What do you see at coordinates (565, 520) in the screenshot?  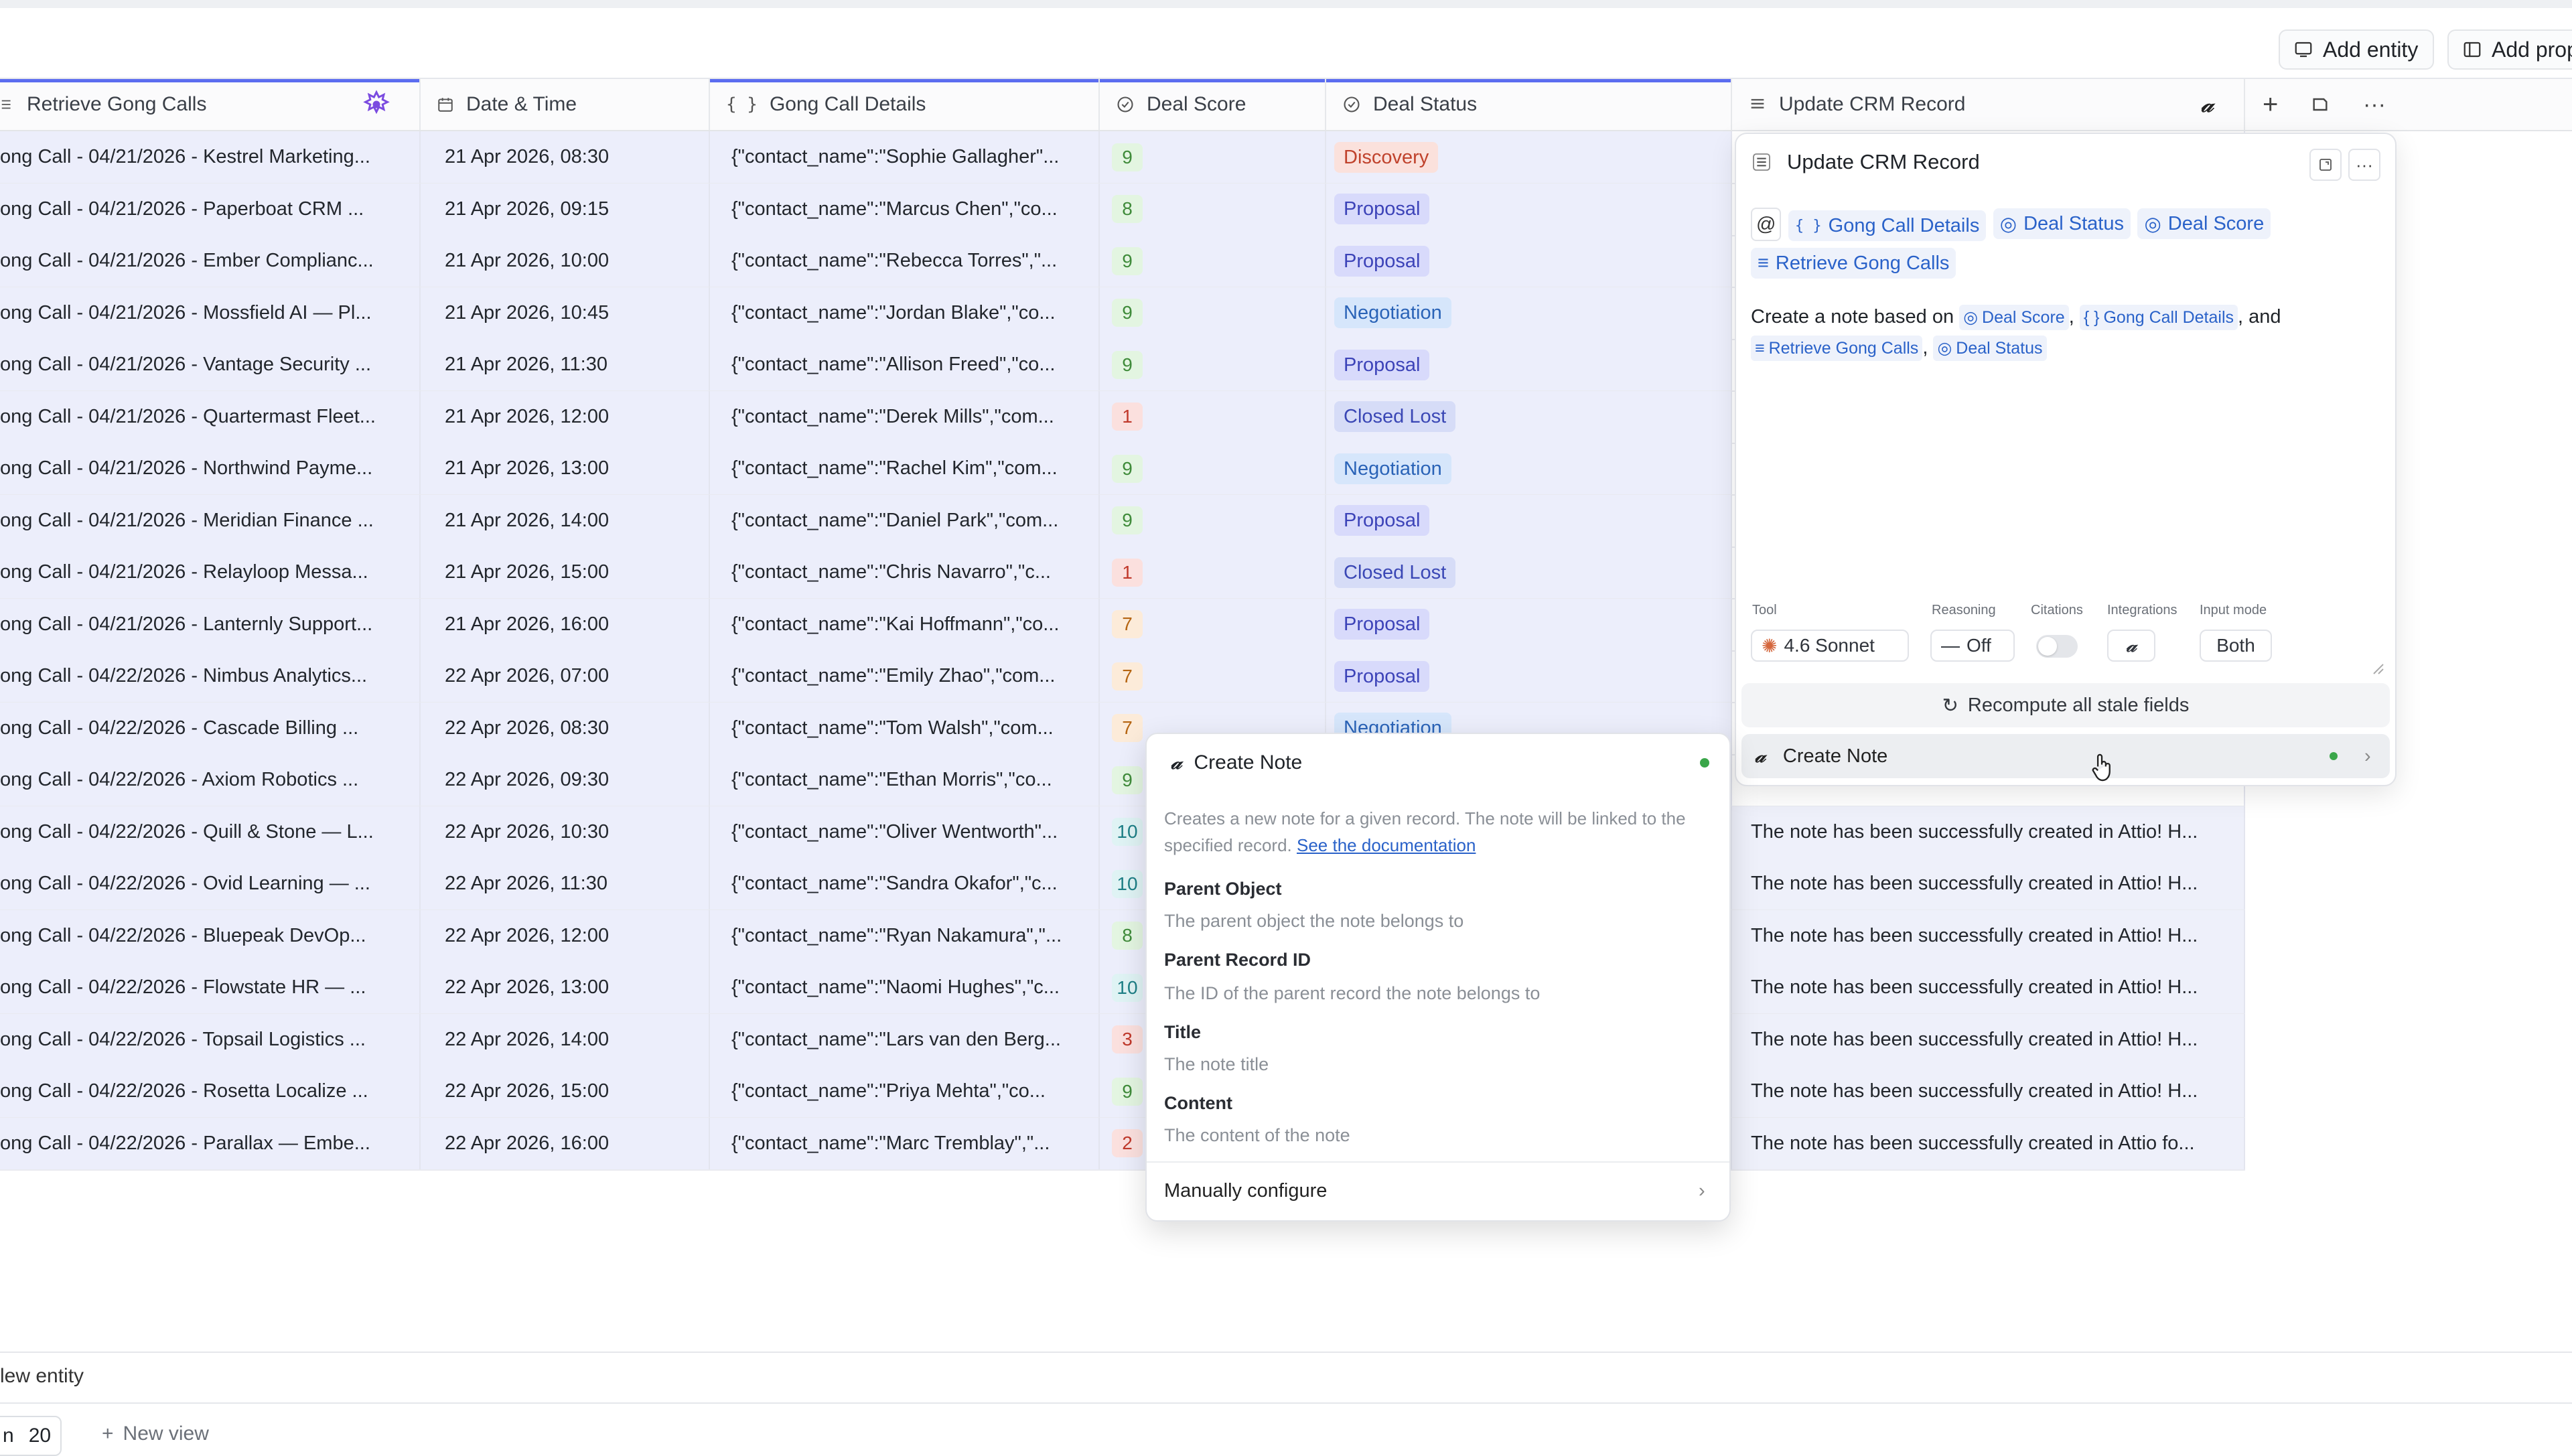 I see `cell-date-time: 21 Apr 2026, 14:00` at bounding box center [565, 520].